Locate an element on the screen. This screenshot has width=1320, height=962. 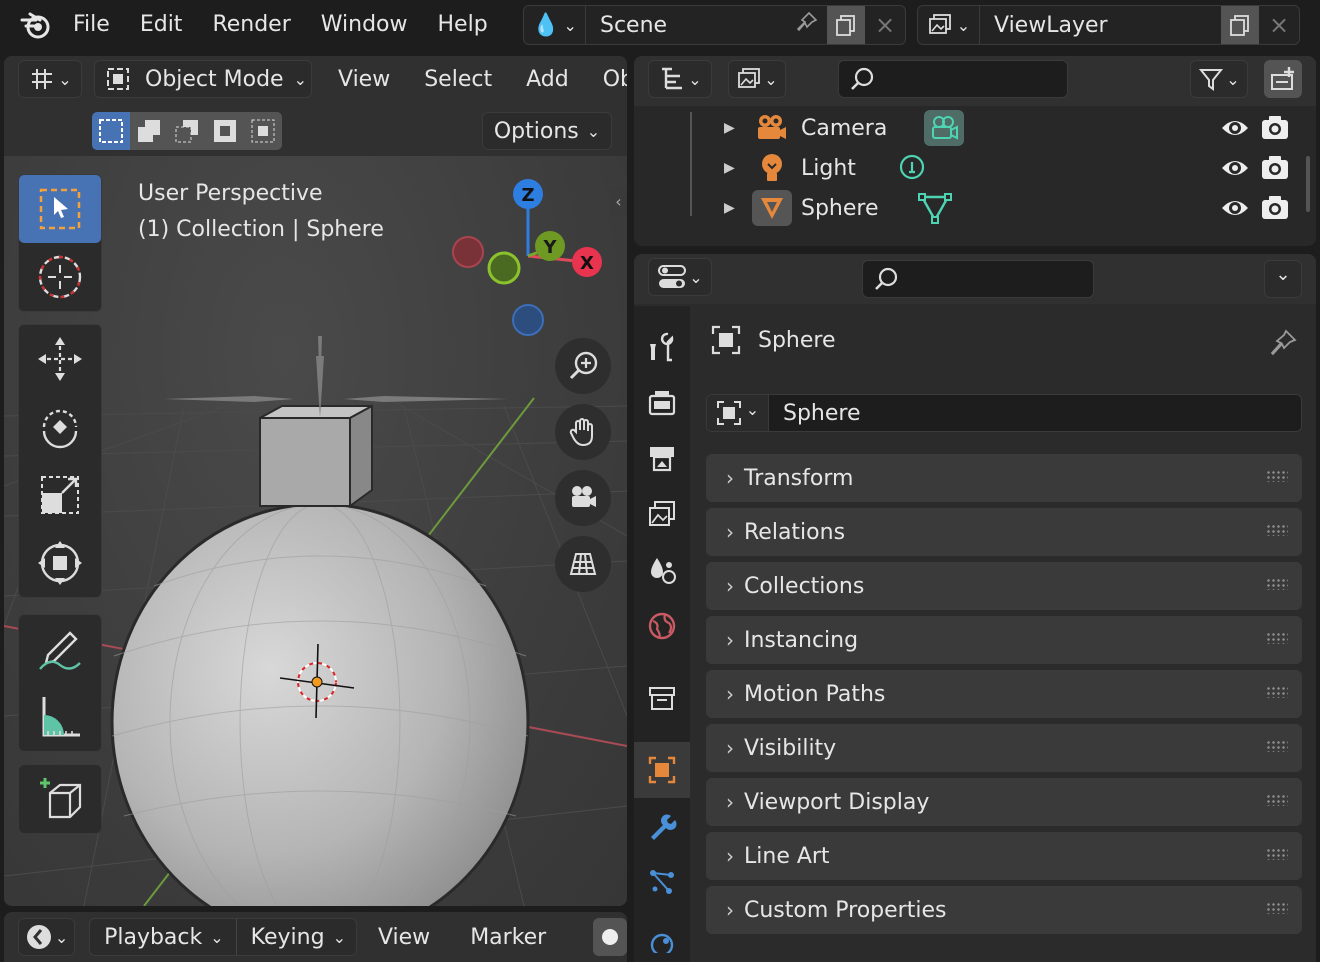
outliner-row-light: ▶ Light is located at coordinates (975, 168).